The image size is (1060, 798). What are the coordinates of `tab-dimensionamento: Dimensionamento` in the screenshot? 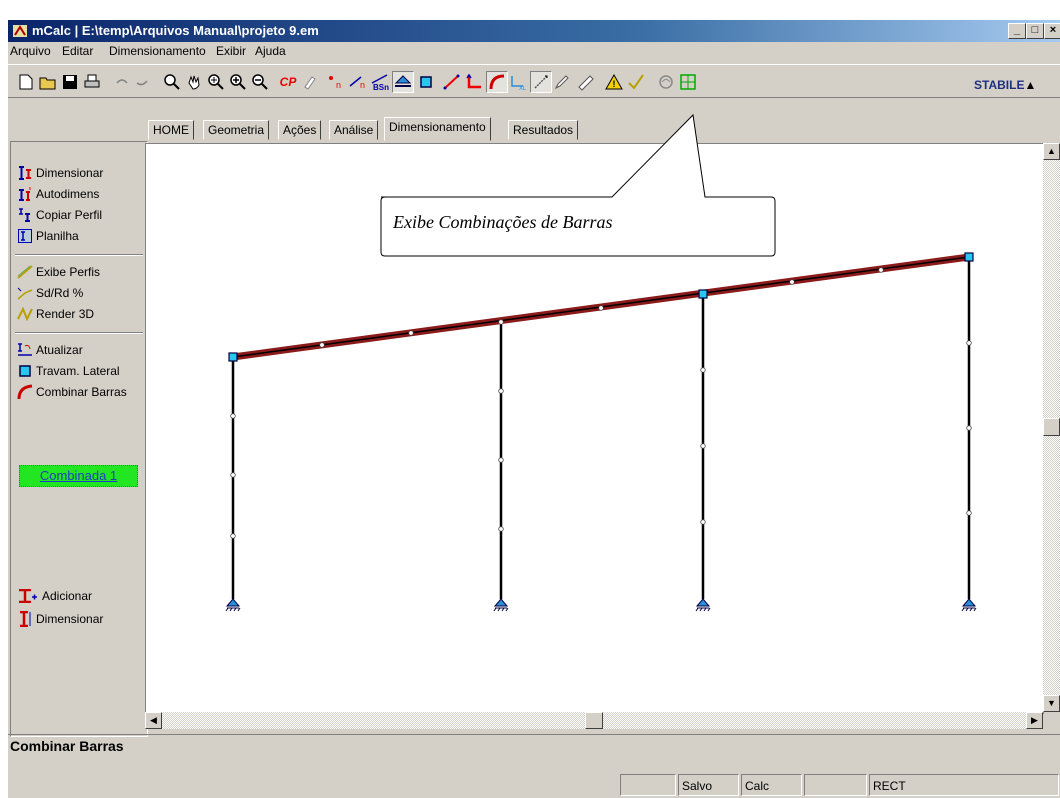 It's located at (437, 129).